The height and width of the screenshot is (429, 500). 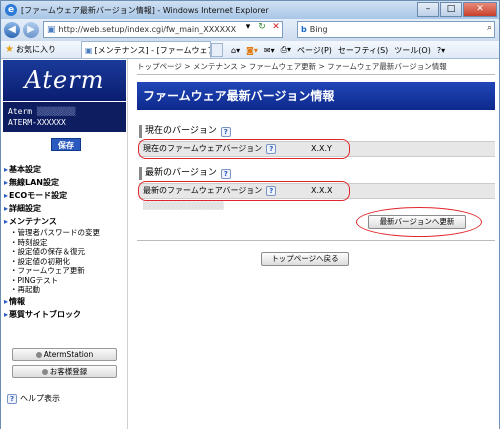 I want to click on model-box: Aterm ▒▒▒▒▒▒▒▒ ATERM-XXXXXX, so click(x=64, y=117).